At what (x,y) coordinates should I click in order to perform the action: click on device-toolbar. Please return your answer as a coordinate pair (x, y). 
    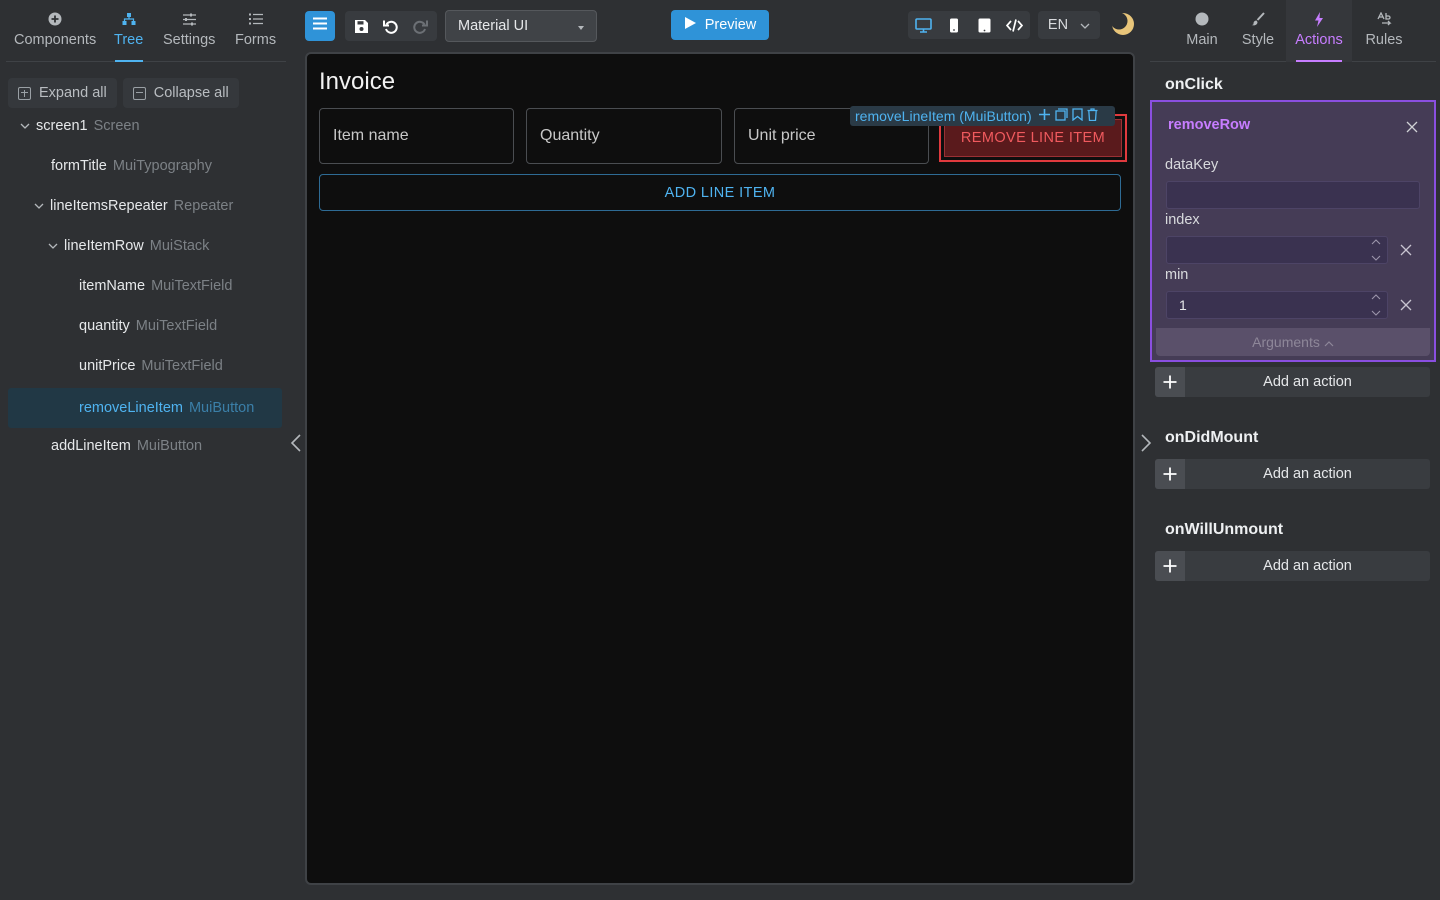
    Looking at the image, I should click on (969, 25).